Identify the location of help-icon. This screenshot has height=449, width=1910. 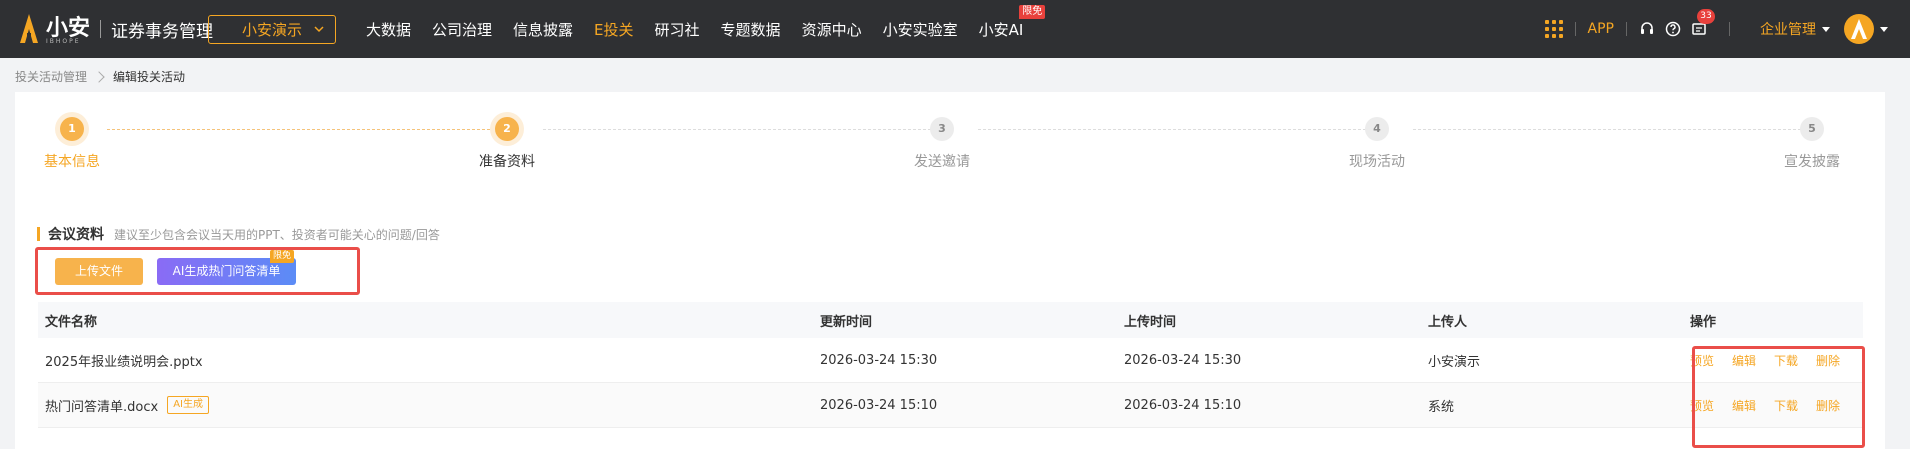
(1673, 29).